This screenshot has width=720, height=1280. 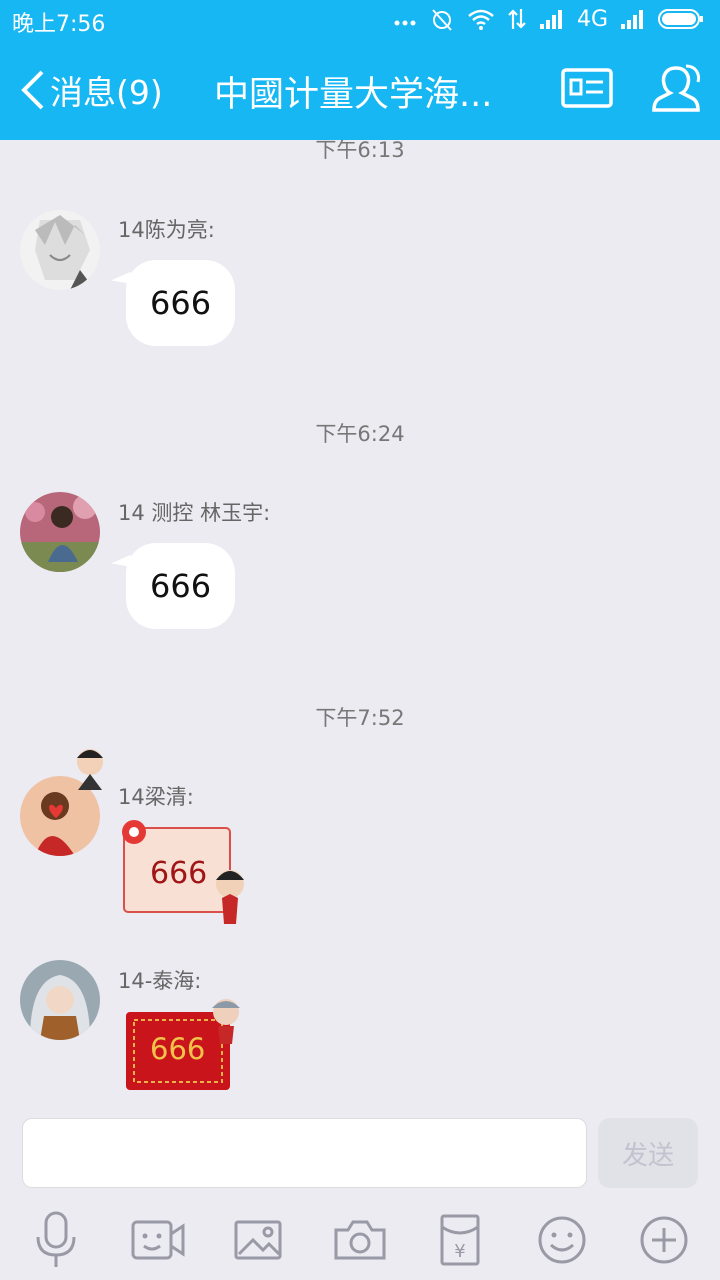 What do you see at coordinates (160, 981) in the screenshot?
I see `sender-name: 14-泰海:` at bounding box center [160, 981].